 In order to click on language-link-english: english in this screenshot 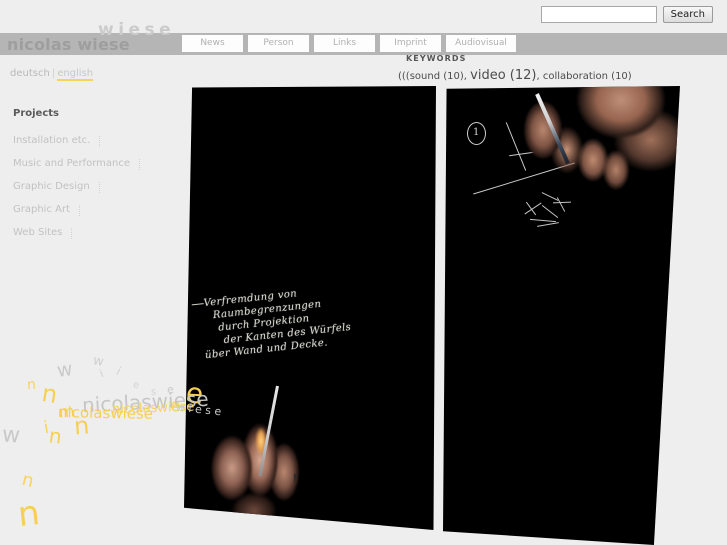, I will do `click(75, 74)`.